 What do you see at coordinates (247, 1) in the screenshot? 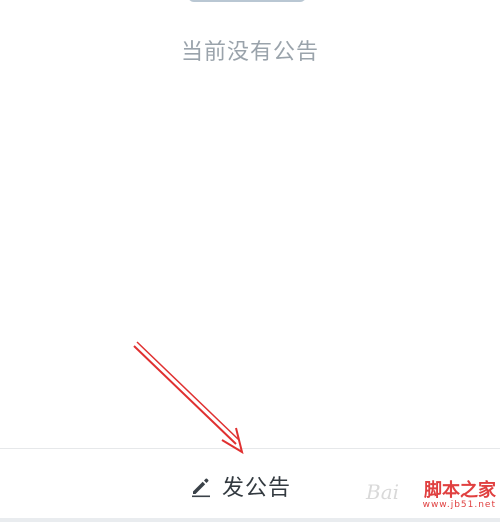
I see `empty-state-illustration` at bounding box center [247, 1].